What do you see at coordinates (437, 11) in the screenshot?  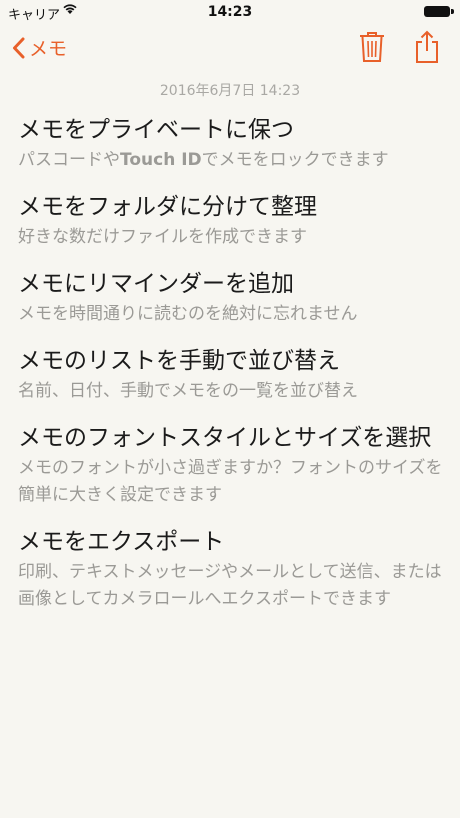 I see `battery-icon` at bounding box center [437, 11].